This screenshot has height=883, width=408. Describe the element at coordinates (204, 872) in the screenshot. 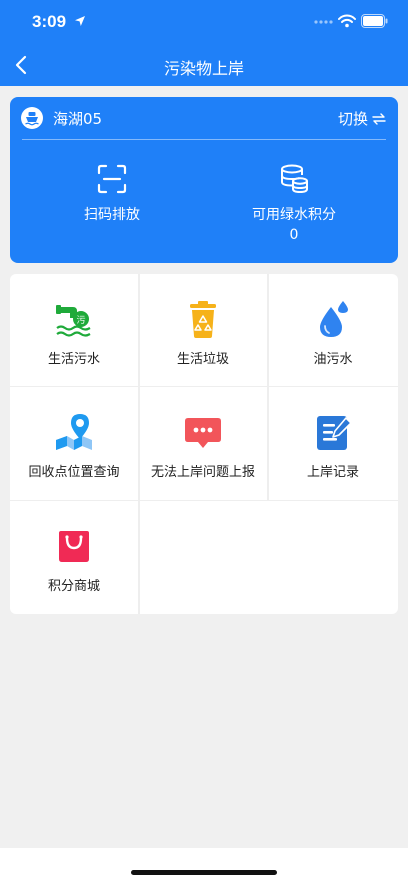

I see `home-indicator` at that location.